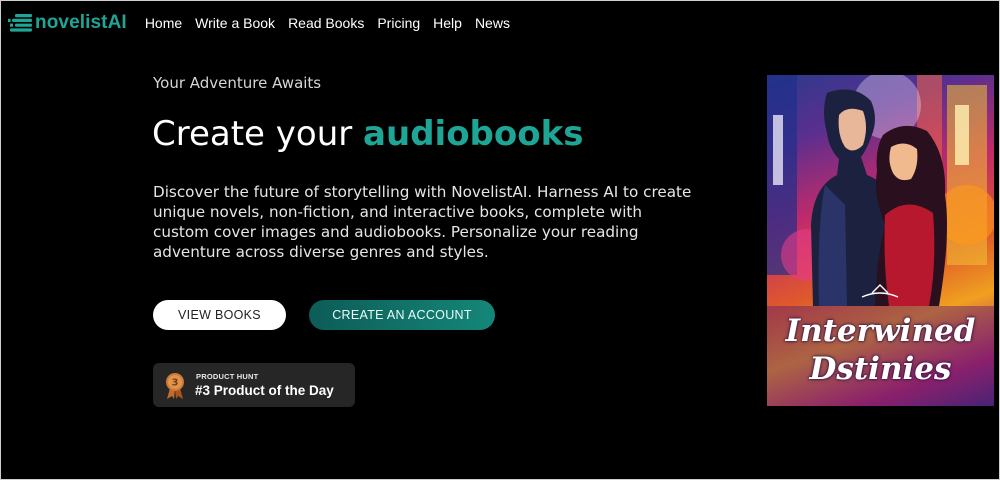 This screenshot has width=1000, height=480. Describe the element at coordinates (880, 331) in the screenshot. I see `book-title-line1: Interwined` at that location.